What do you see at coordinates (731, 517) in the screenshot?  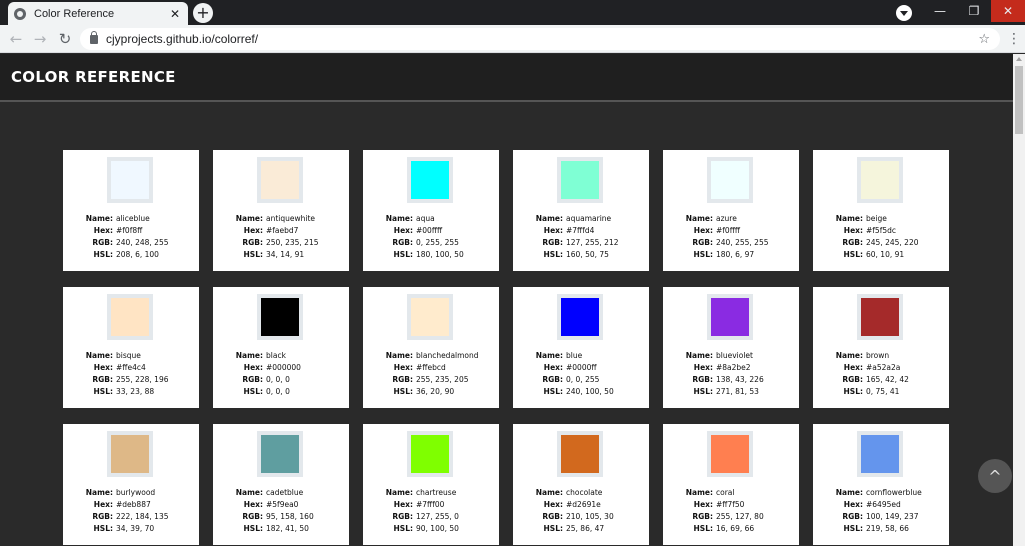 I see `color-rgb-row: RGB: 255, 127, 80` at bounding box center [731, 517].